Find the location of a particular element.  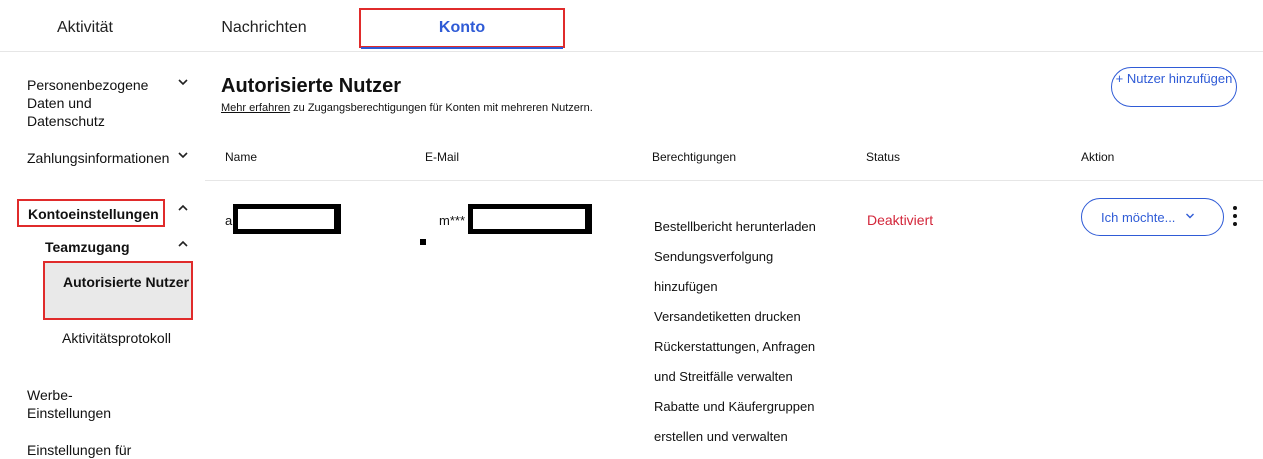

redaction-mark is located at coordinates (423, 242).